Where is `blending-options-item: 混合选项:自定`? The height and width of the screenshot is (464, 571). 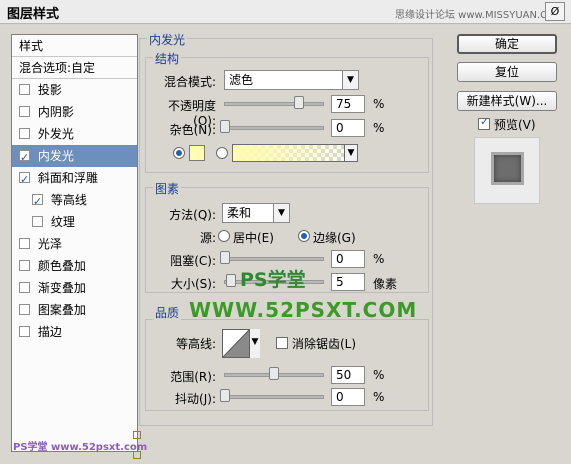
blending-options-item: 混合选项:自定 is located at coordinates (74, 68).